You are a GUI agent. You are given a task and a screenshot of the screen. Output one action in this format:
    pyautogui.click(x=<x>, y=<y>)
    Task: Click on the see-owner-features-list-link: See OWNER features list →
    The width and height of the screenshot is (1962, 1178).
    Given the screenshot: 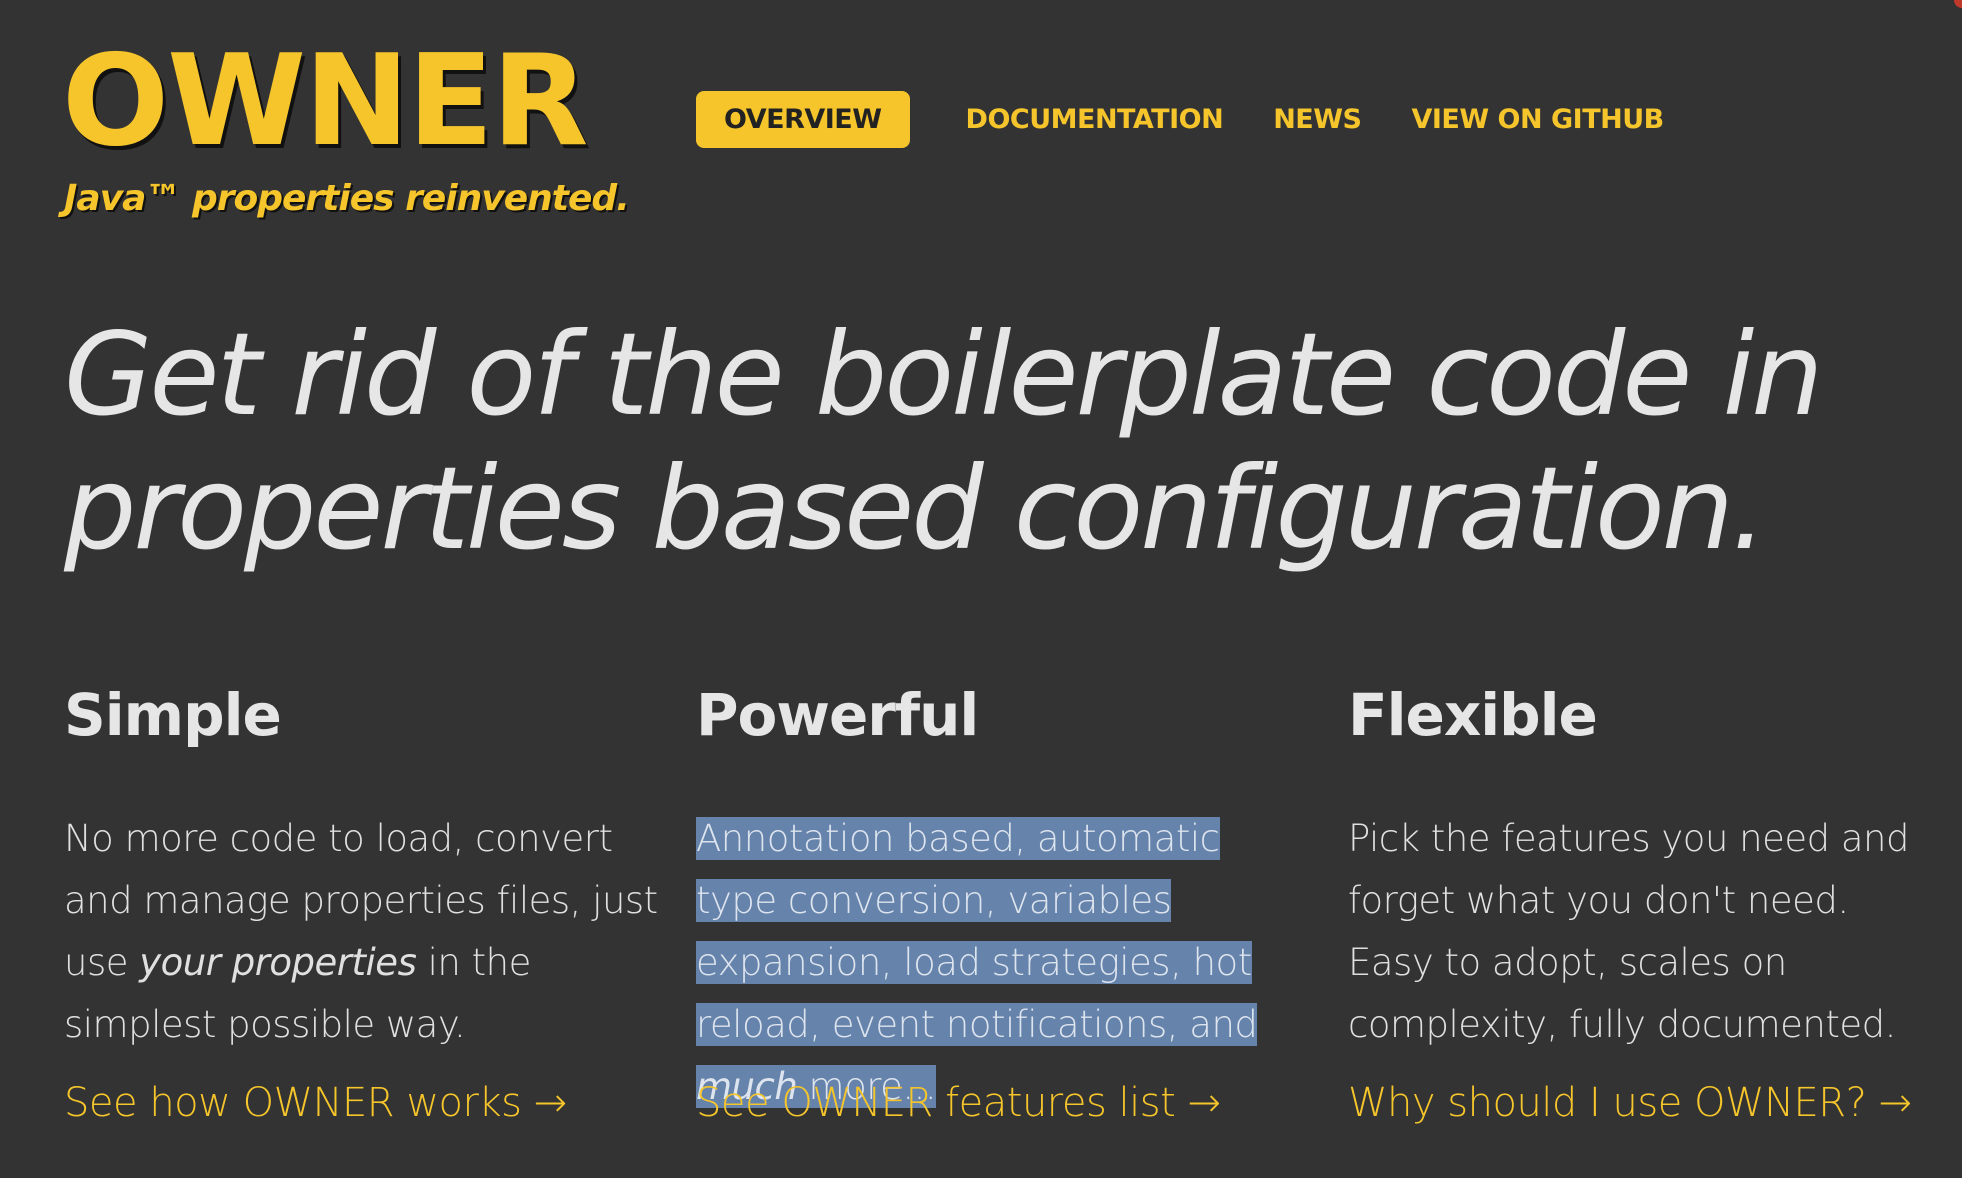 What is the action you would take?
    pyautogui.click(x=958, y=1103)
    